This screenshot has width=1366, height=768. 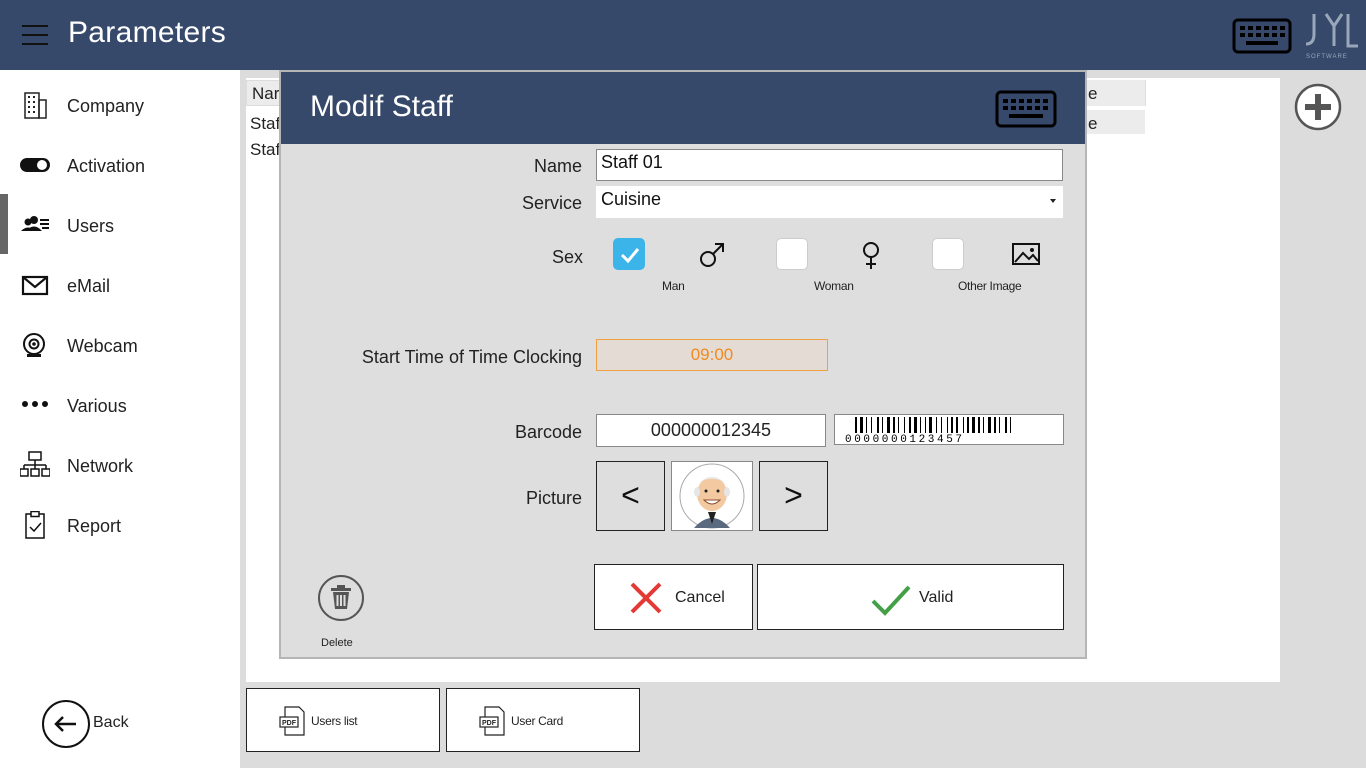 What do you see at coordinates (557, 166) in the screenshot?
I see `name-label: Name` at bounding box center [557, 166].